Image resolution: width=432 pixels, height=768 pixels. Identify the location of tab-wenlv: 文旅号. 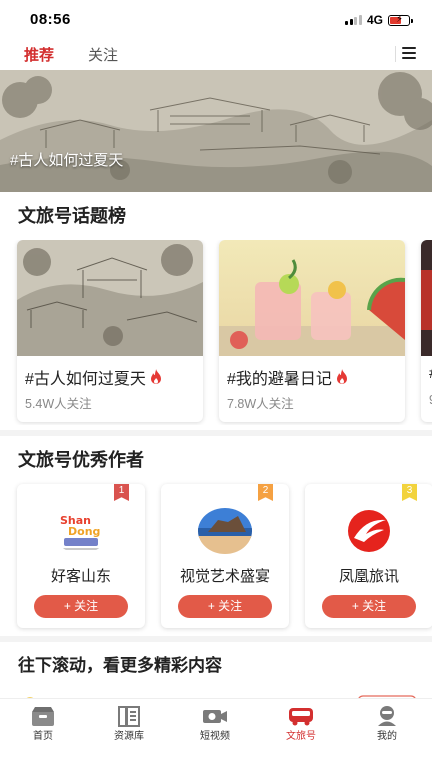
(301, 724).